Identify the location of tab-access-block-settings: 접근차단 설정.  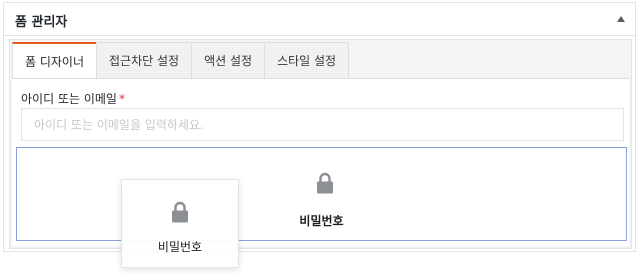
(144, 60).